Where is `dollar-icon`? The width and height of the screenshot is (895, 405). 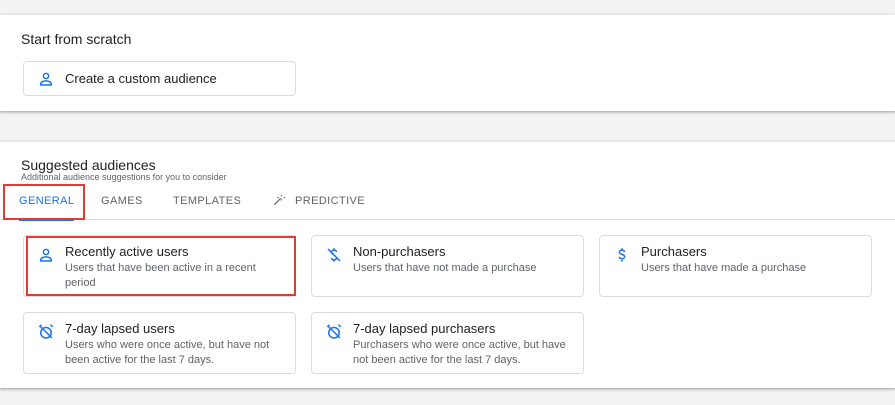
dollar-icon is located at coordinates (622, 255).